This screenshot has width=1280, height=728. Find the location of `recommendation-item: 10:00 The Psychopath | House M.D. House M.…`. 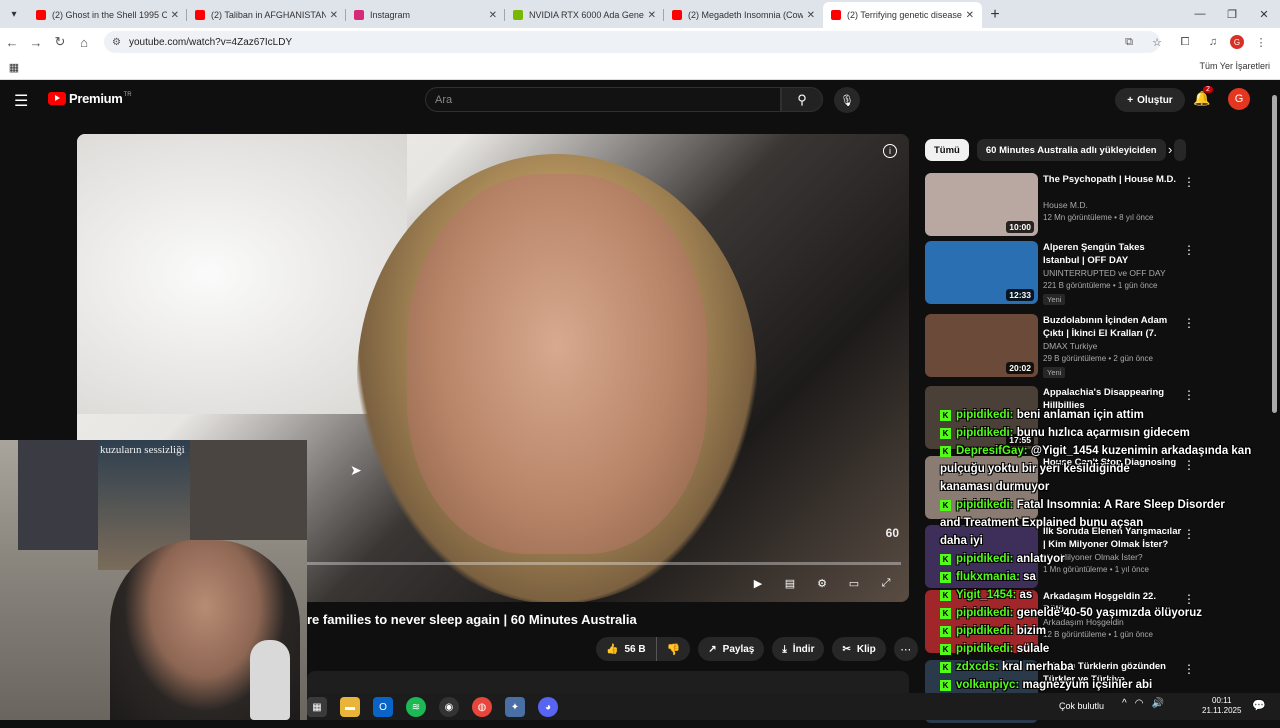

recommendation-item: 10:00 The Psychopath | House M.D. House M.… is located at coordinates (1092, 207).